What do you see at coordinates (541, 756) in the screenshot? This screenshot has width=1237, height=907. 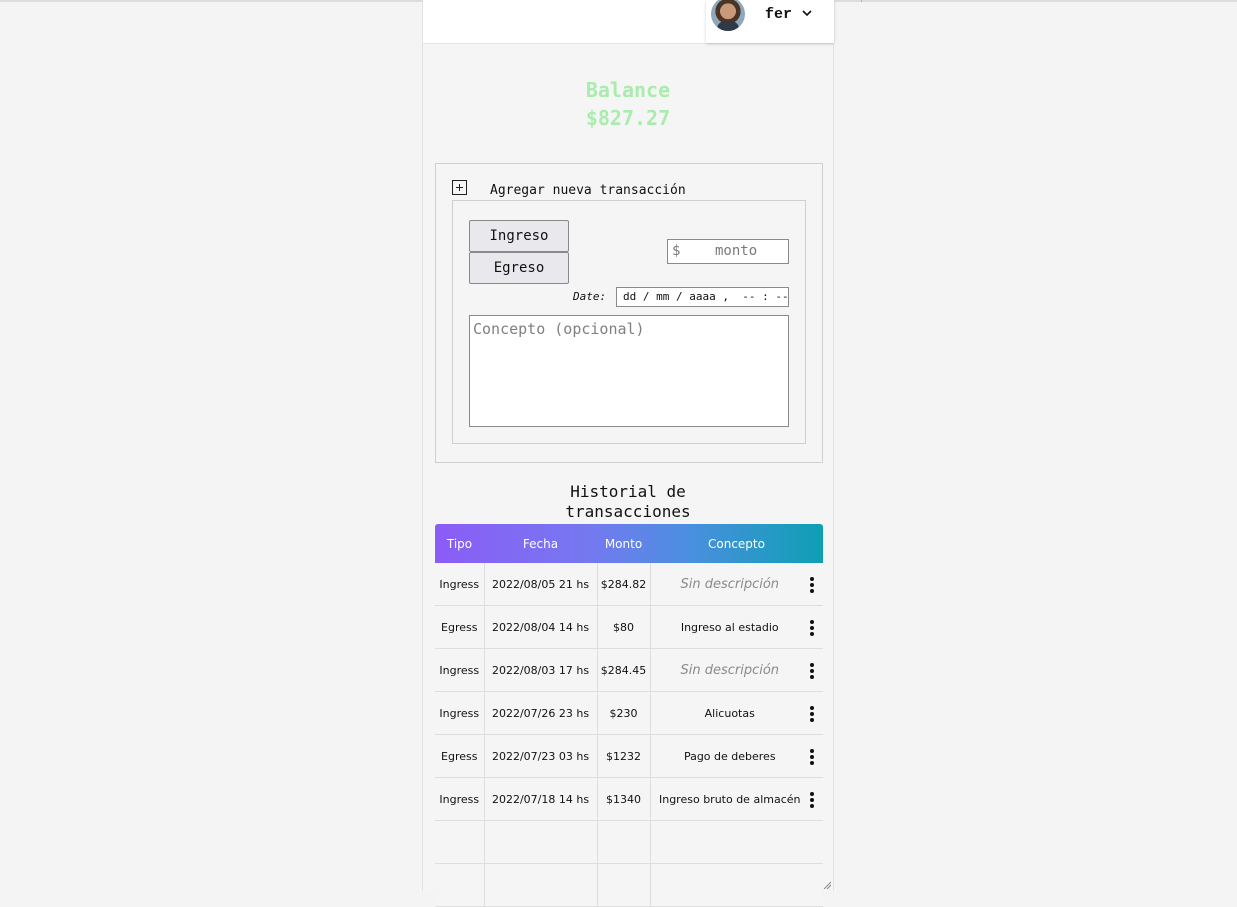 I see `cell-fecha: 2022/07/23 03 hs` at bounding box center [541, 756].